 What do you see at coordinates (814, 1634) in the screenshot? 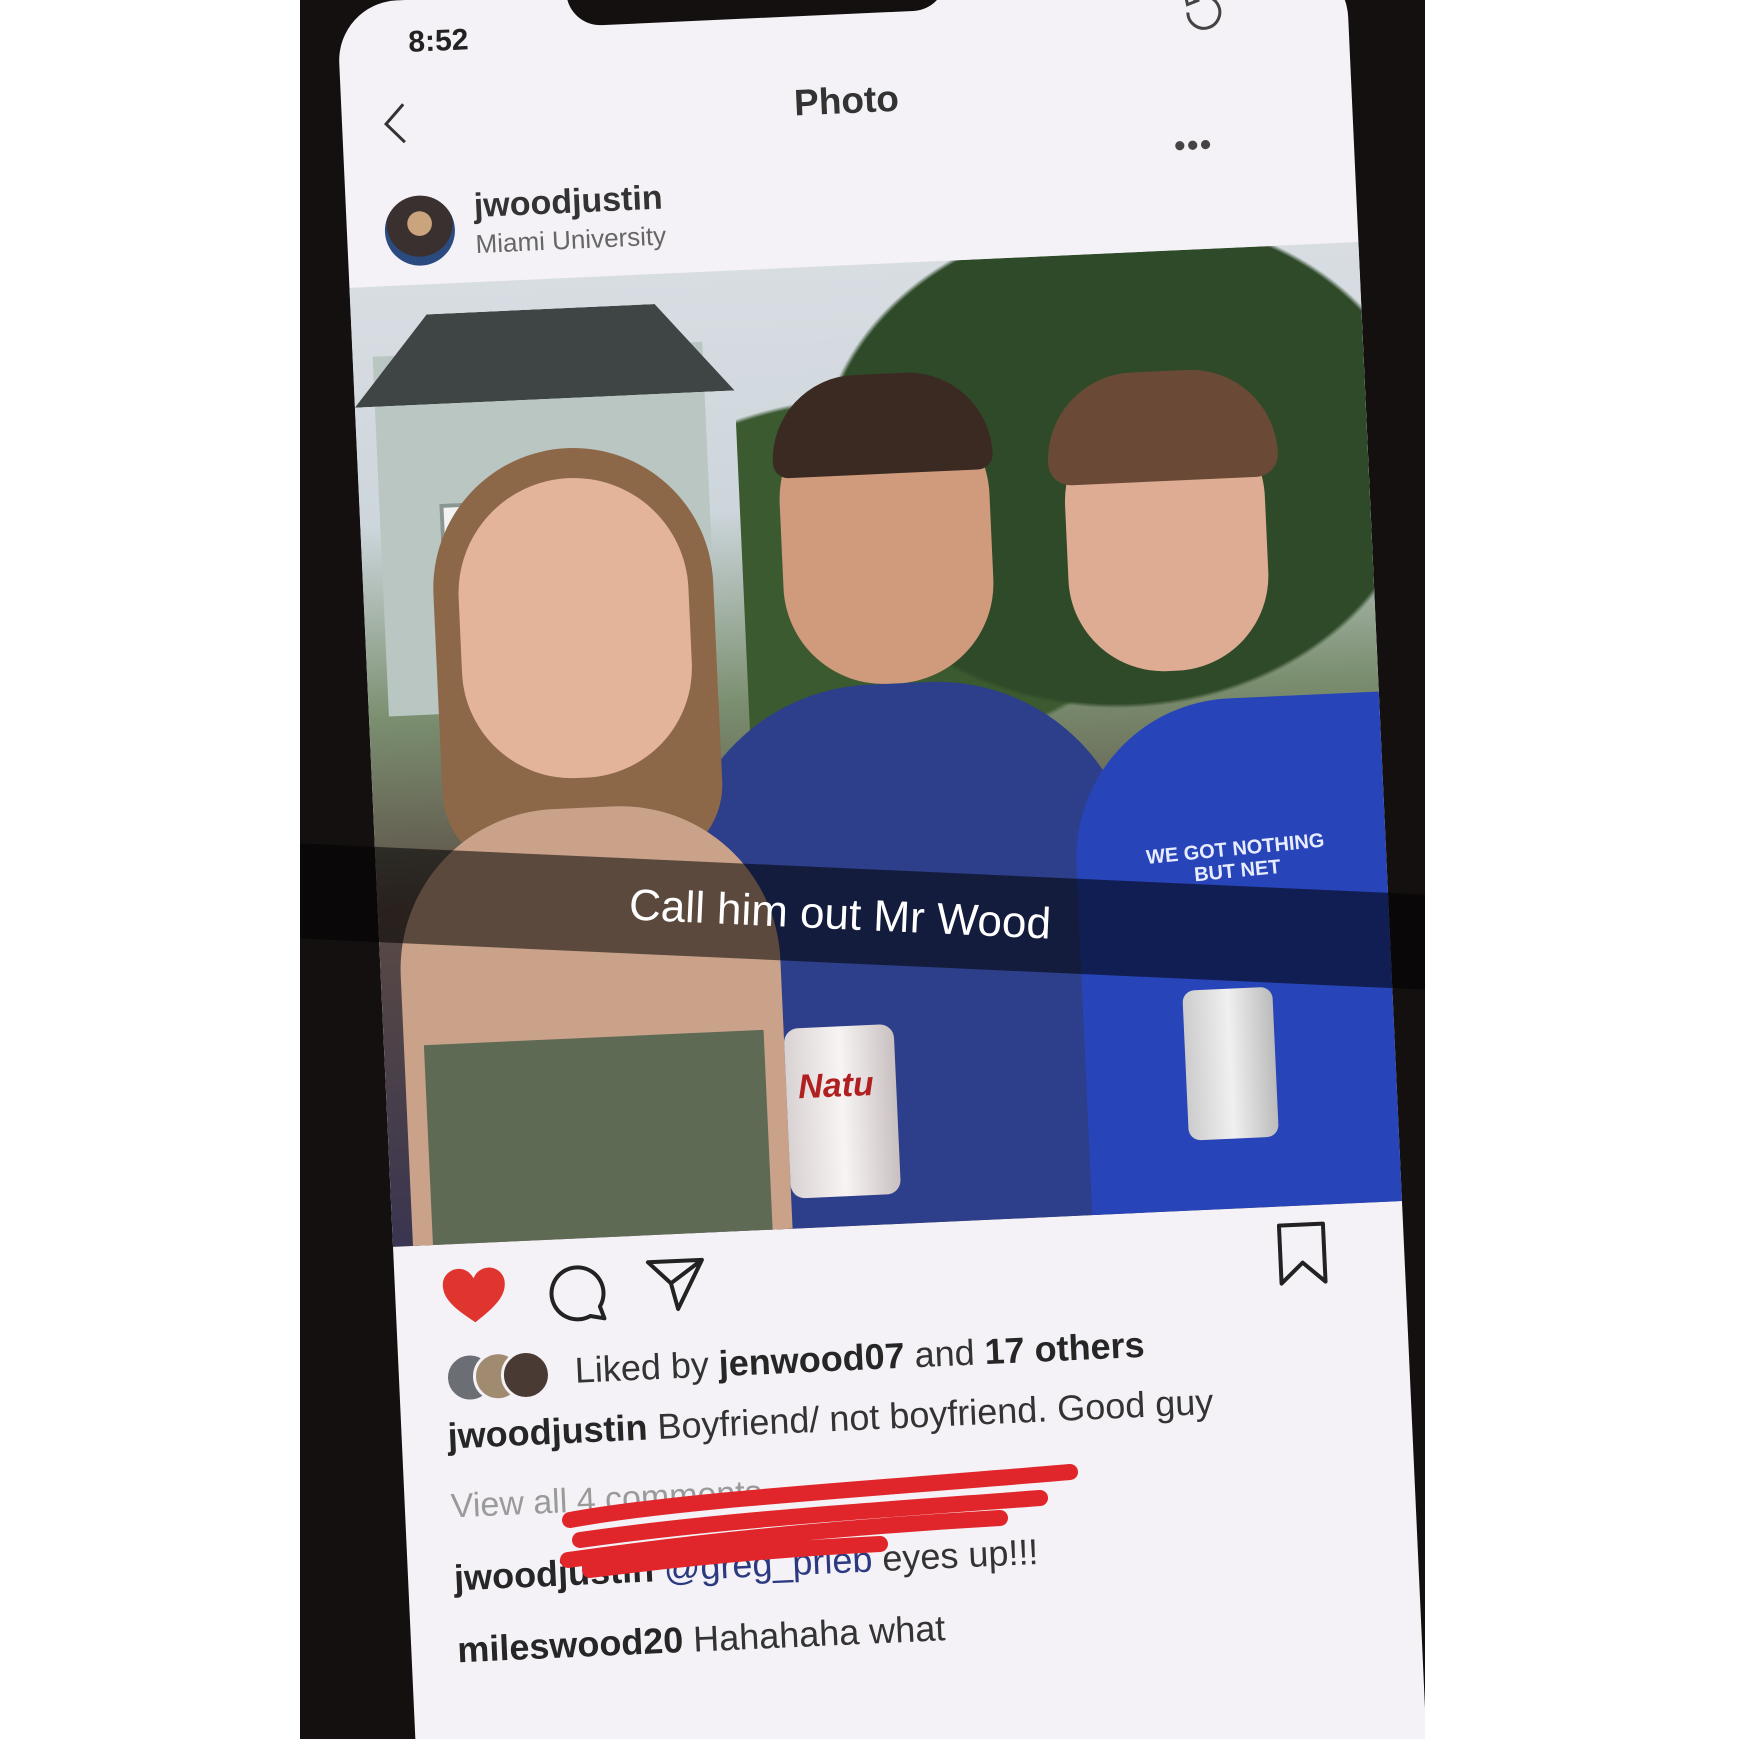
I see `comment-text: Hahahaha what` at bounding box center [814, 1634].